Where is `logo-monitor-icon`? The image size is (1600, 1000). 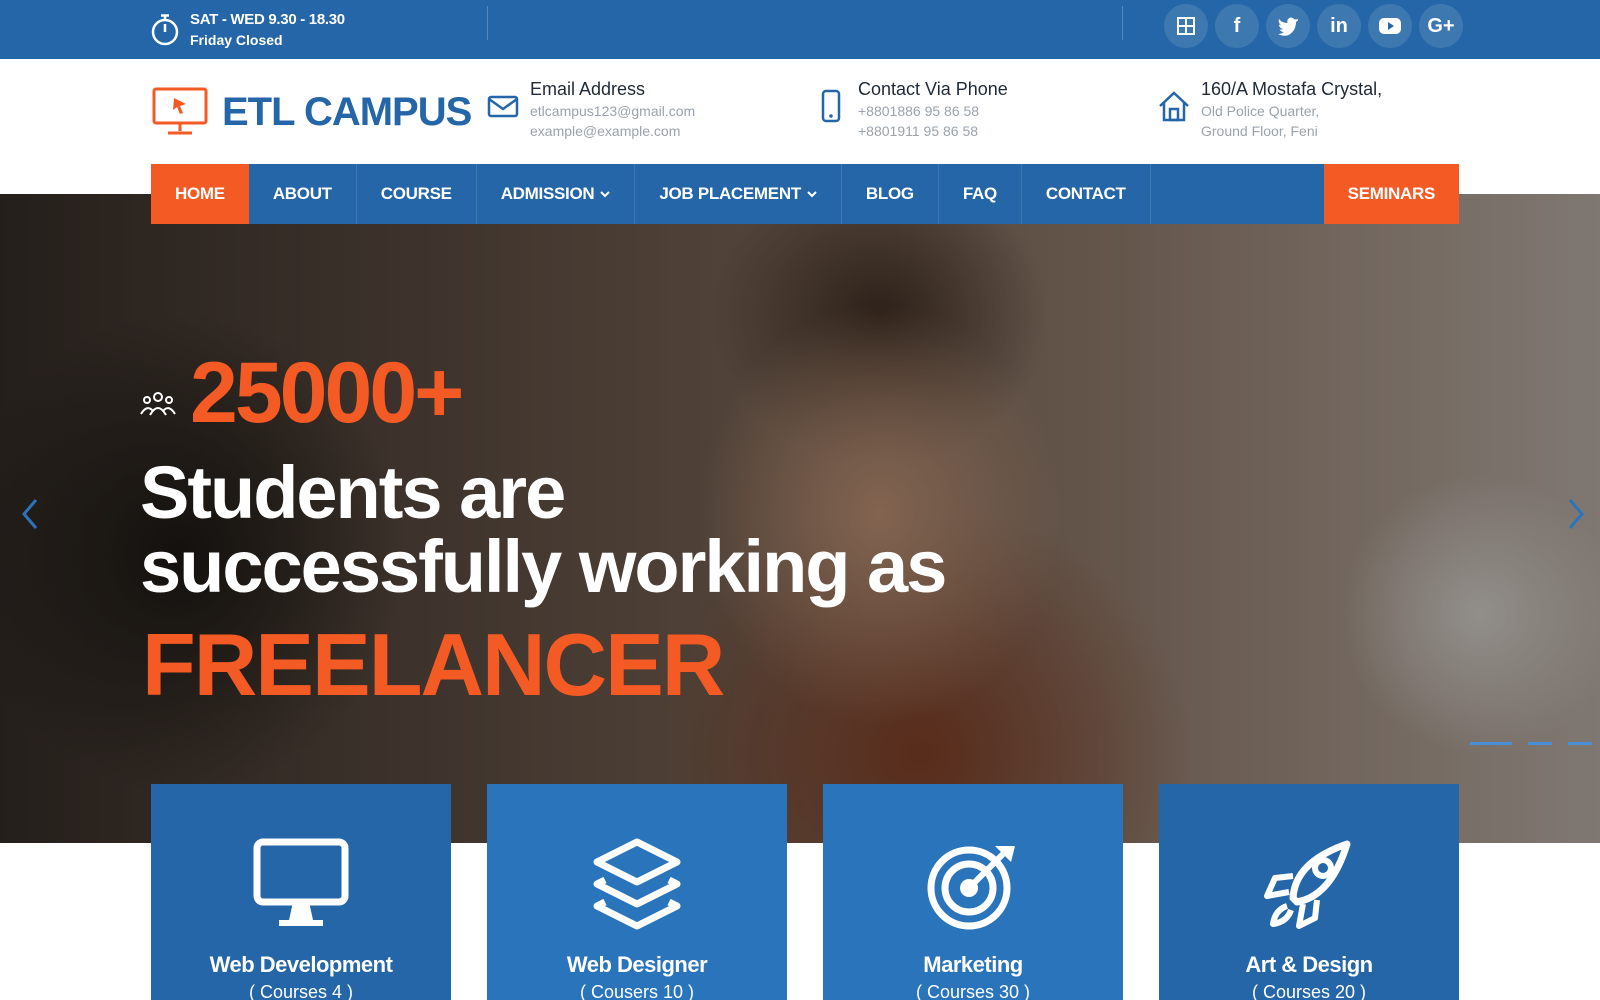
logo-monitor-icon is located at coordinates (180, 111).